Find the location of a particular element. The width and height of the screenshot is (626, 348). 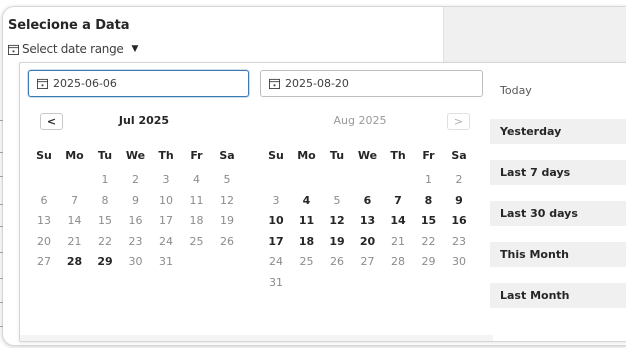

preset-label: Last 7 days is located at coordinates (535, 172).